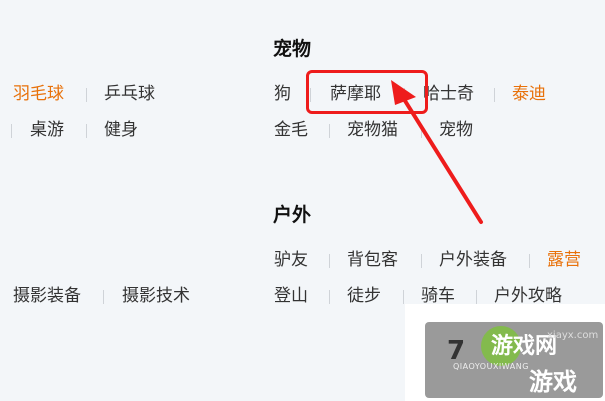 Image resolution: width=605 pixels, height=401 pixels. Describe the element at coordinates (573, 335) in the screenshot. I see `watermark-url: xiayx.com` at that location.